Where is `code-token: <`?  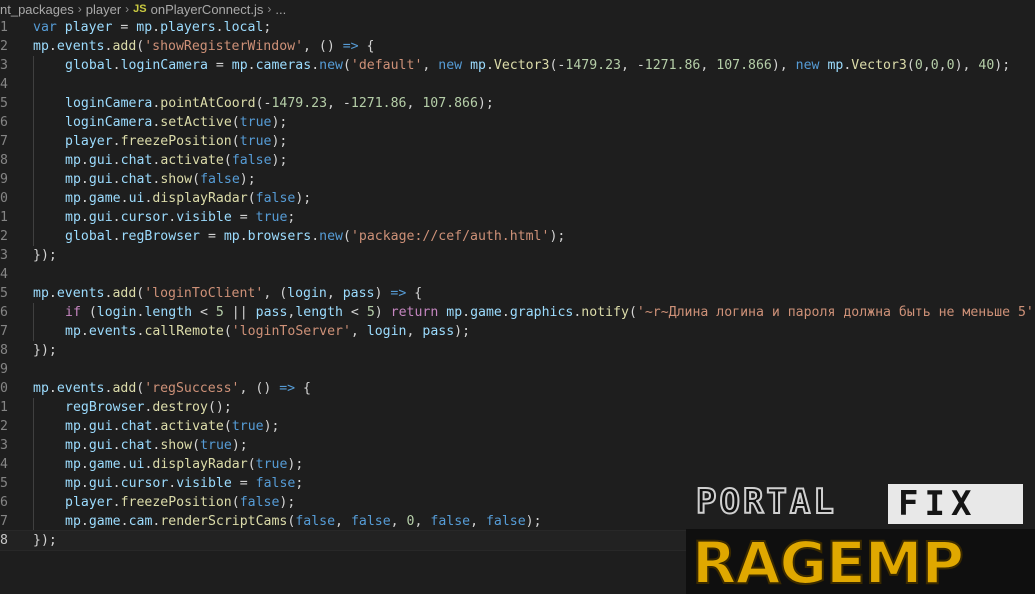 code-token: < is located at coordinates (354, 312).